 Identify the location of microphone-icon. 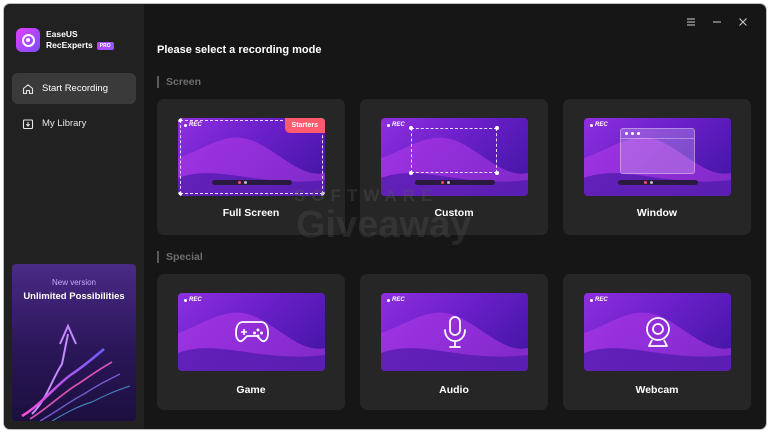
(454, 332).